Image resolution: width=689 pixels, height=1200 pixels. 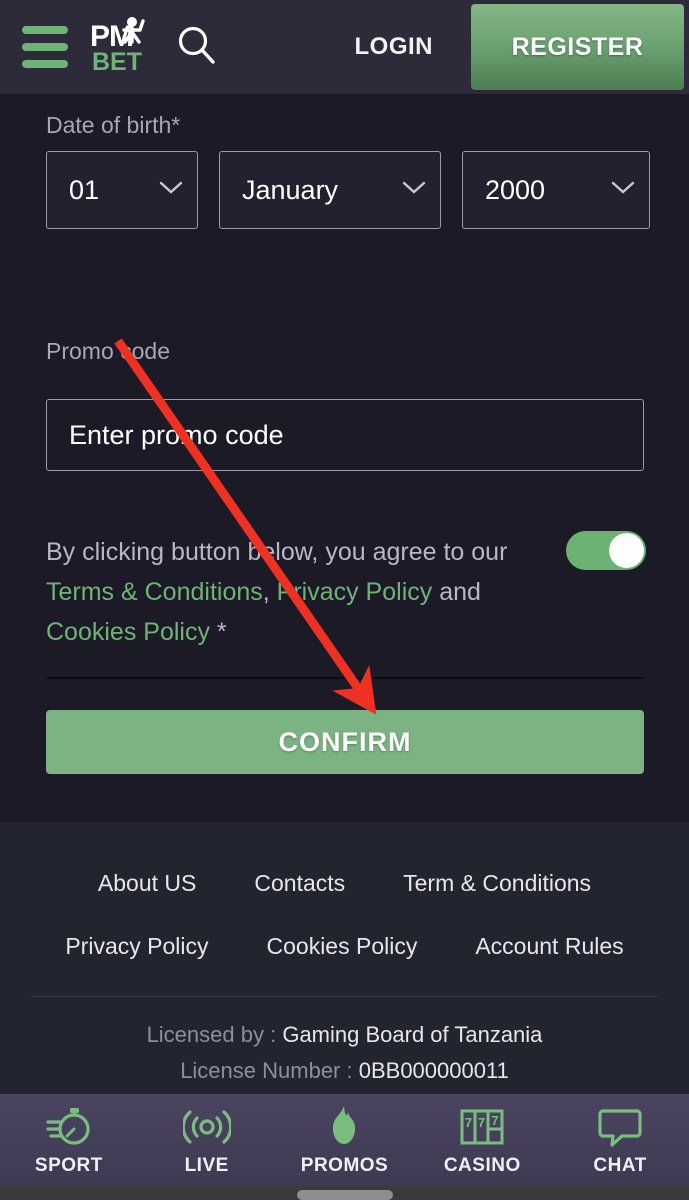 I want to click on live-broadcast-icon, so click(x=206, y=1127).